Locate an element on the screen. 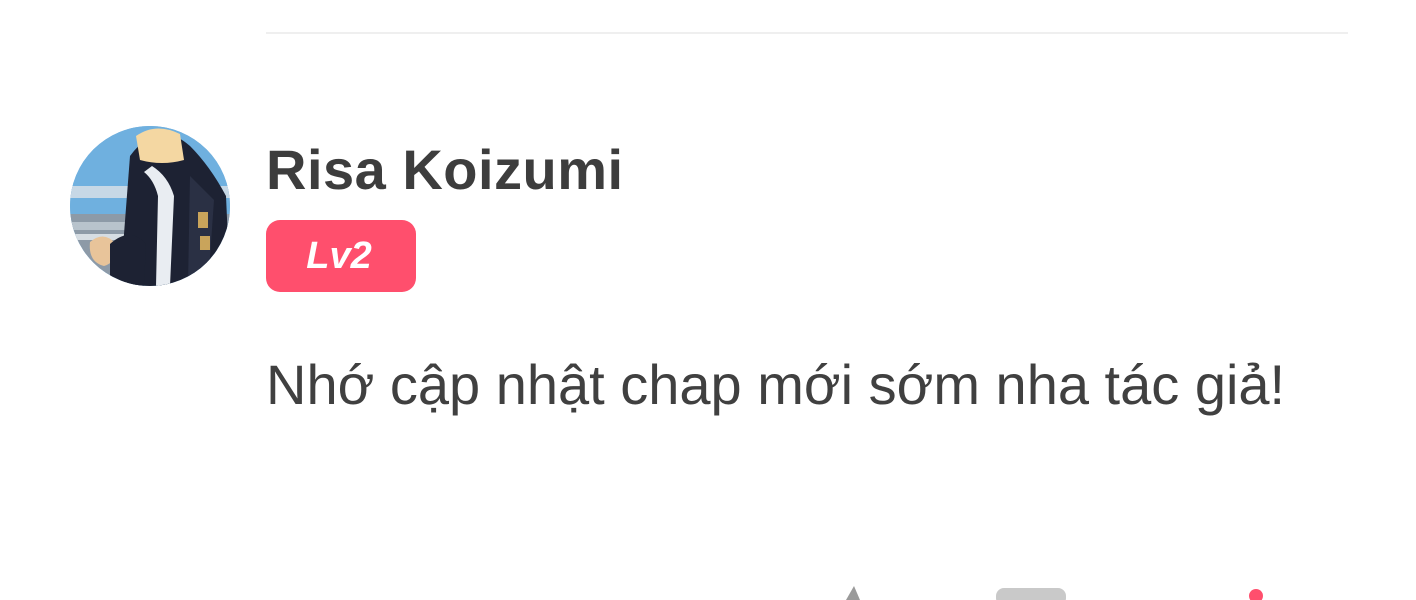  comment-text: Nhớ cập nhật chap mới sớm nha tác giả! is located at coordinates (776, 384).